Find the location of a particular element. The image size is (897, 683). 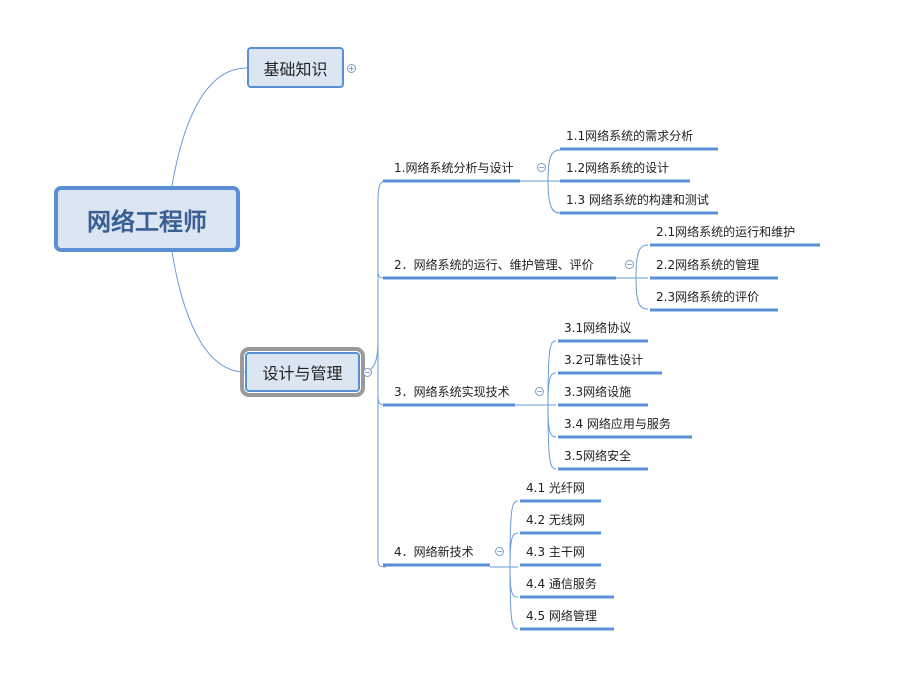

expand-toggle-icon: + is located at coordinates (351, 68).